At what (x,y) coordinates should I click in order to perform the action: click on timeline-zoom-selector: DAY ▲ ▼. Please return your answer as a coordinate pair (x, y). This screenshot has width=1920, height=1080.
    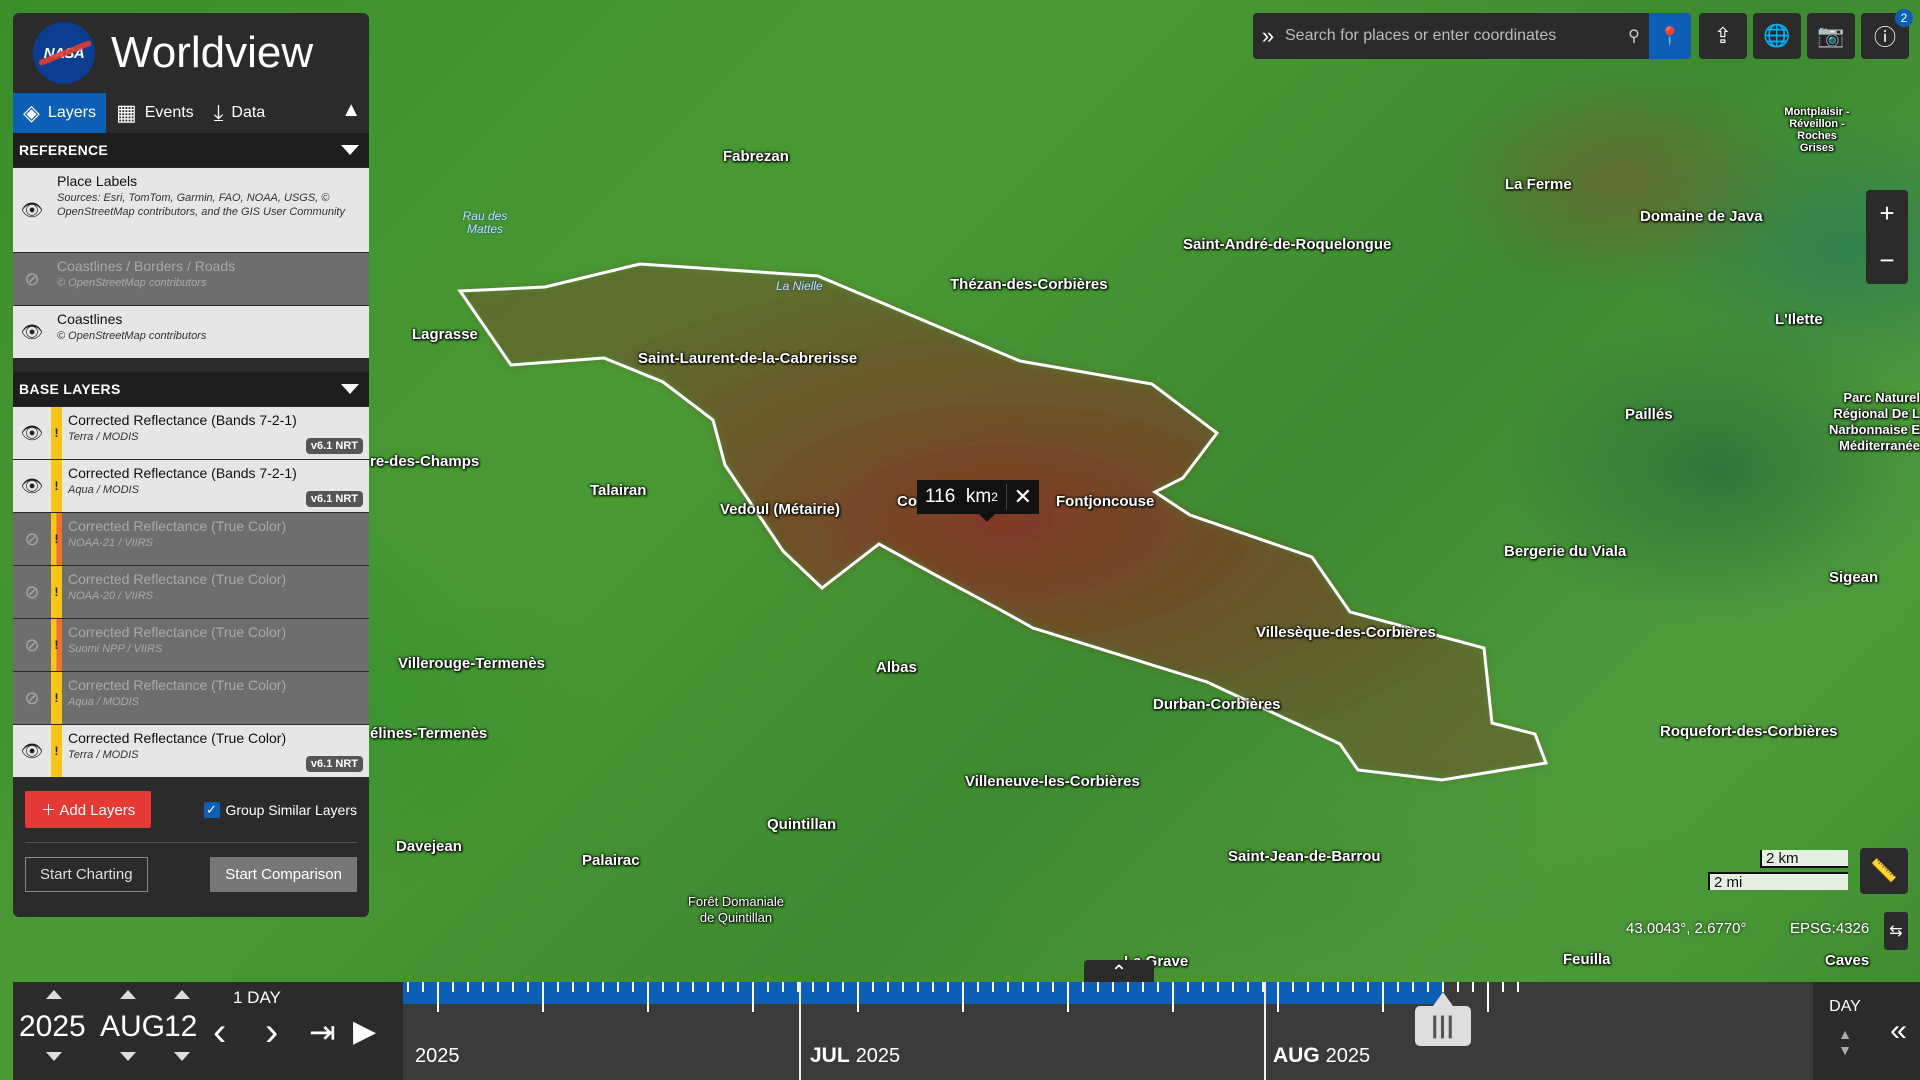
    Looking at the image, I should click on (1845, 1031).